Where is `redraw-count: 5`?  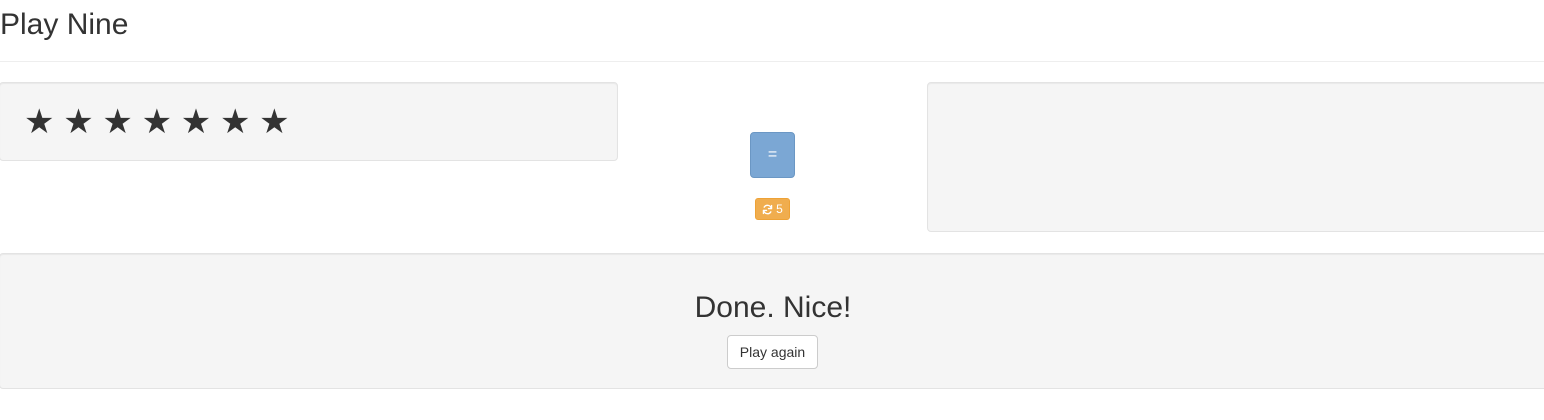
redraw-count: 5 is located at coordinates (779, 209).